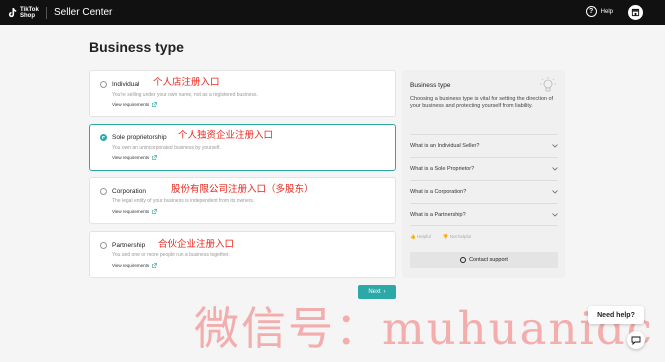 This screenshot has width=665, height=362. I want to click on chat-support-button, so click(636, 340).